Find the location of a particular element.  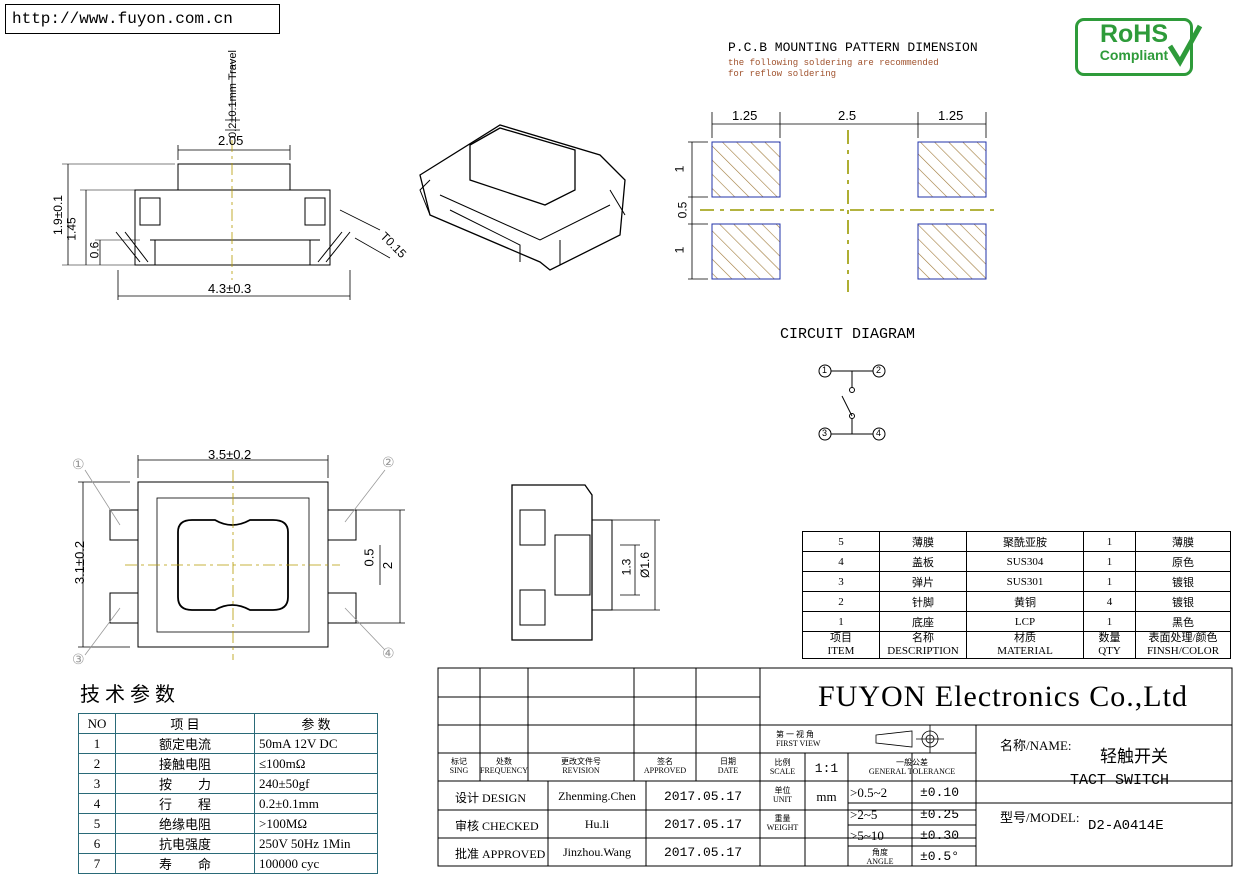

tolerance-en: GENERAL TOLERANCE is located at coordinates (912, 771).